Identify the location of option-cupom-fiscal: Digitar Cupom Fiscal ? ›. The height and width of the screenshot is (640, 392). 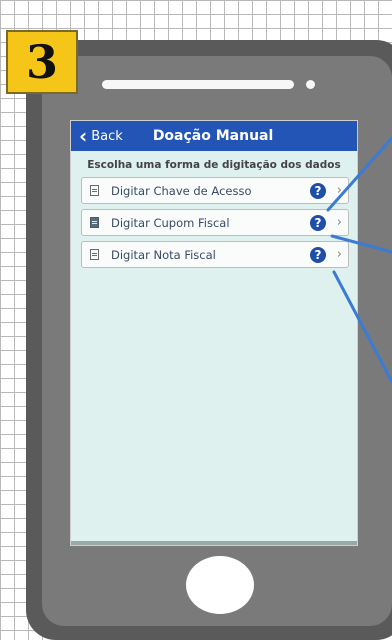
(215, 222).